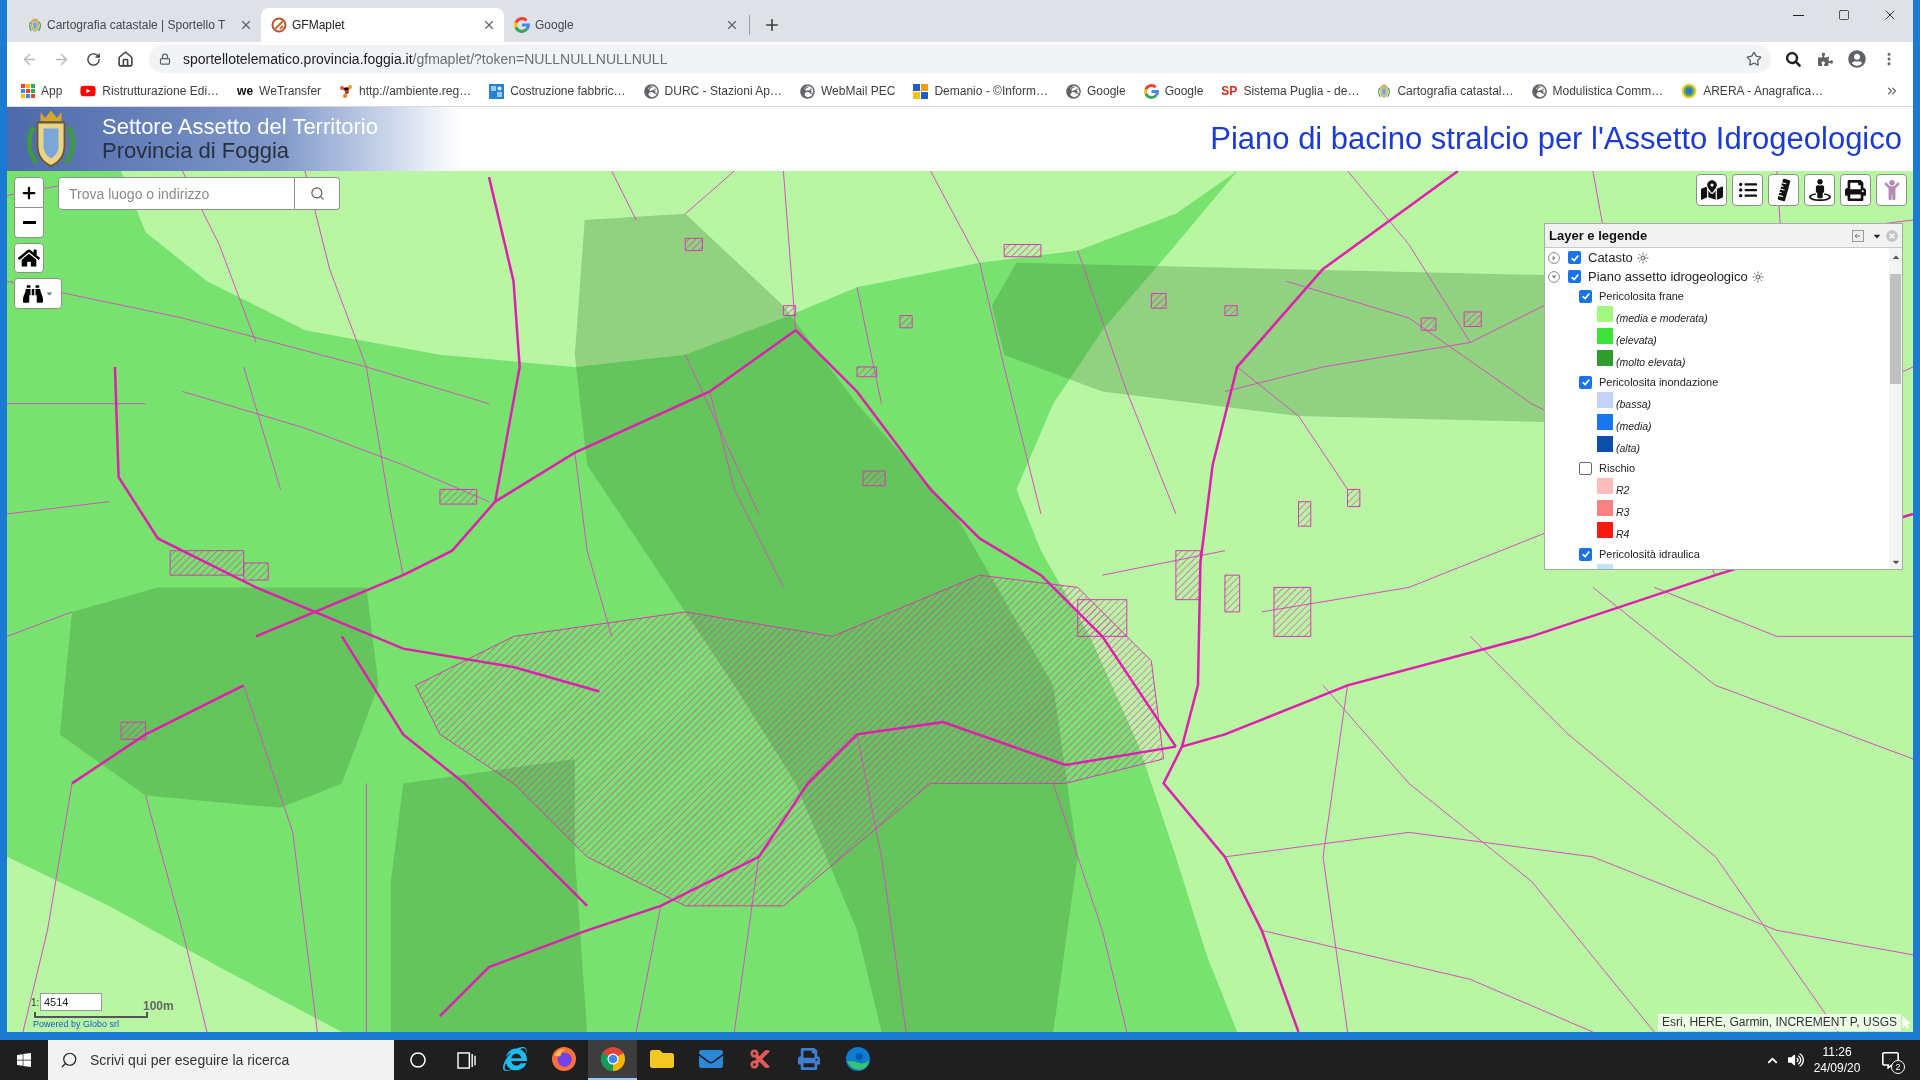  Describe the element at coordinates (42, 91) in the screenshot. I see `bookmark: App` at that location.